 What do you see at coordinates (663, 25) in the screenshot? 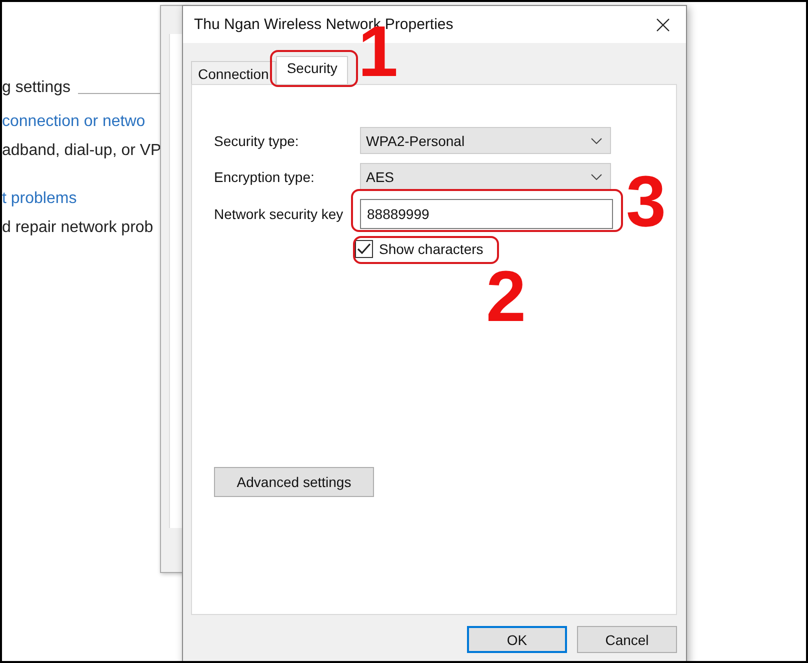
I see `close-icon` at bounding box center [663, 25].